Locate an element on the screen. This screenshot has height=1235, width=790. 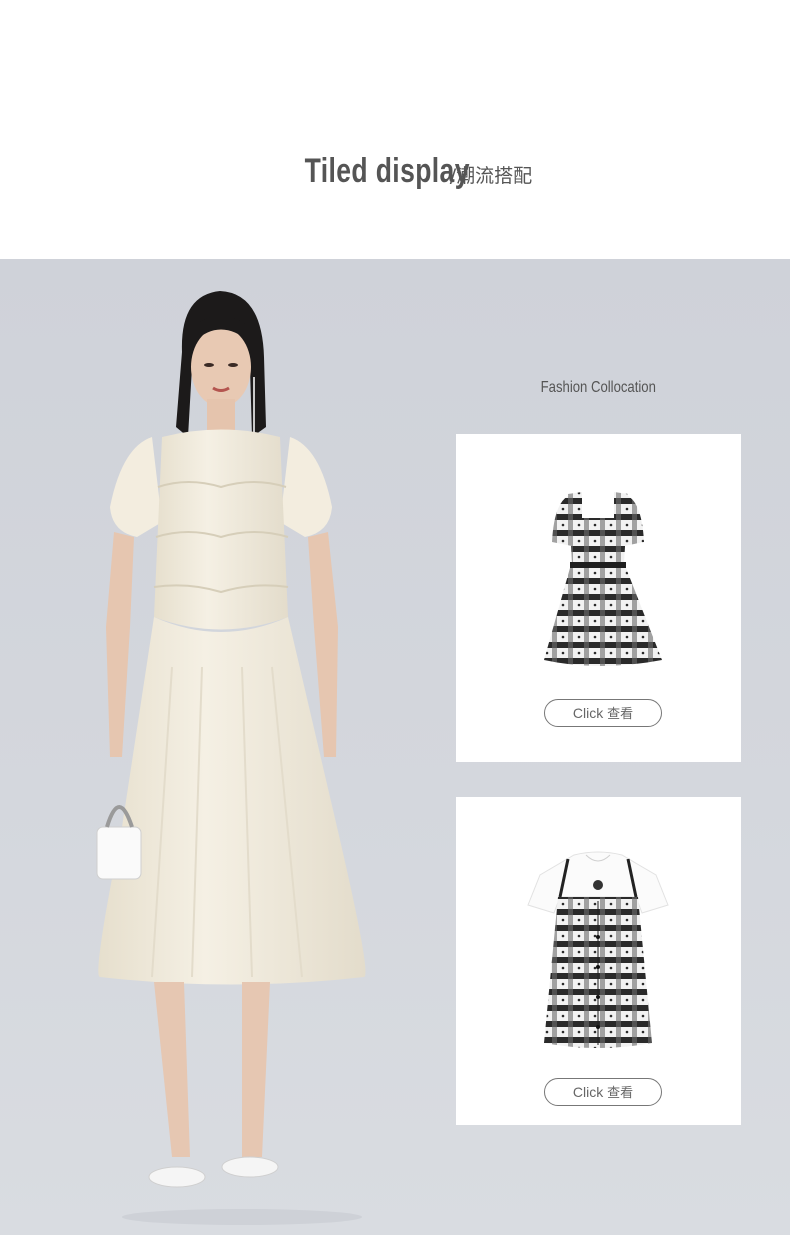
product-image is located at coordinates (598, 949).